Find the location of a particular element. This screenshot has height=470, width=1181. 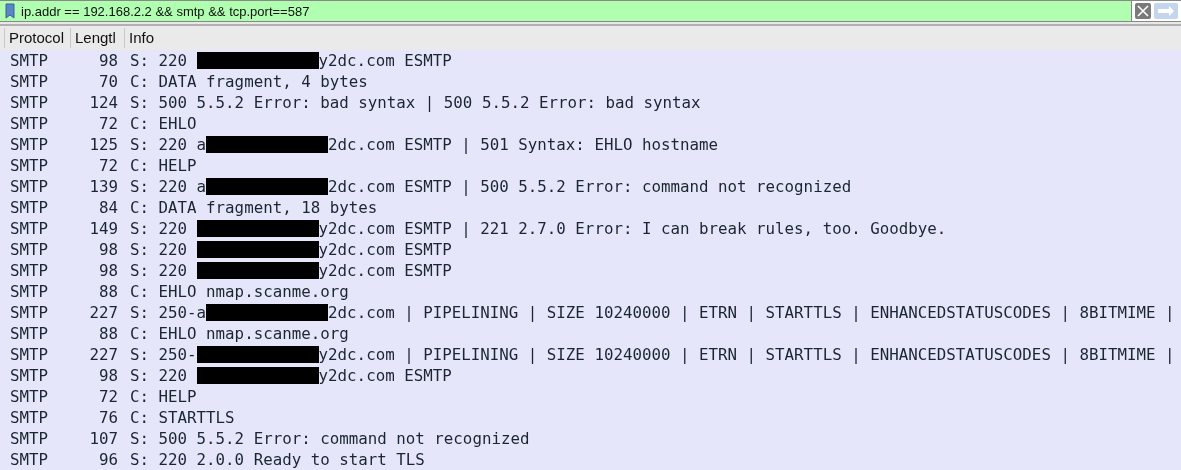

info-text: S: 250- is located at coordinates (163, 354).